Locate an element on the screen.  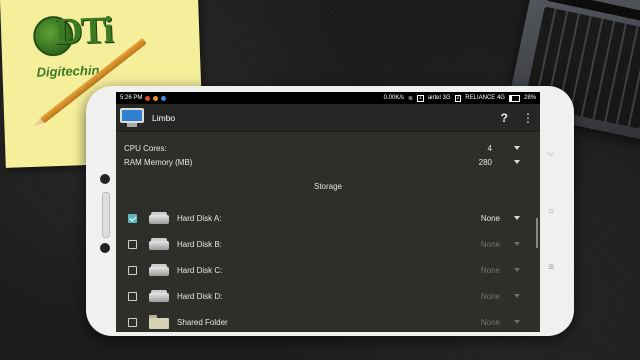
front-camera is located at coordinates (105, 179).